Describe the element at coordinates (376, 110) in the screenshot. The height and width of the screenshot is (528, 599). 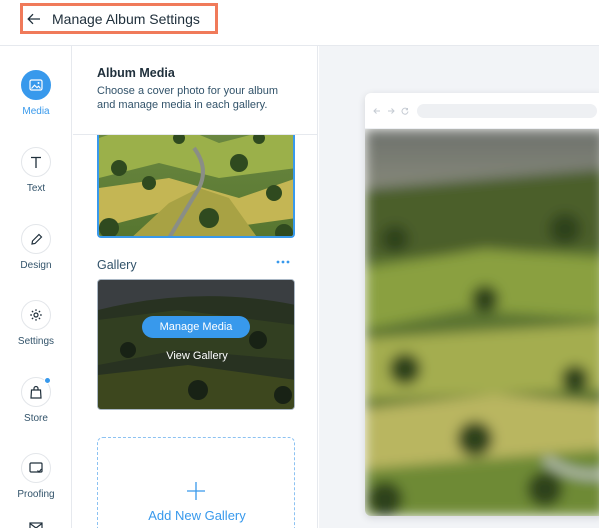
I see `browser-back-icon` at that location.